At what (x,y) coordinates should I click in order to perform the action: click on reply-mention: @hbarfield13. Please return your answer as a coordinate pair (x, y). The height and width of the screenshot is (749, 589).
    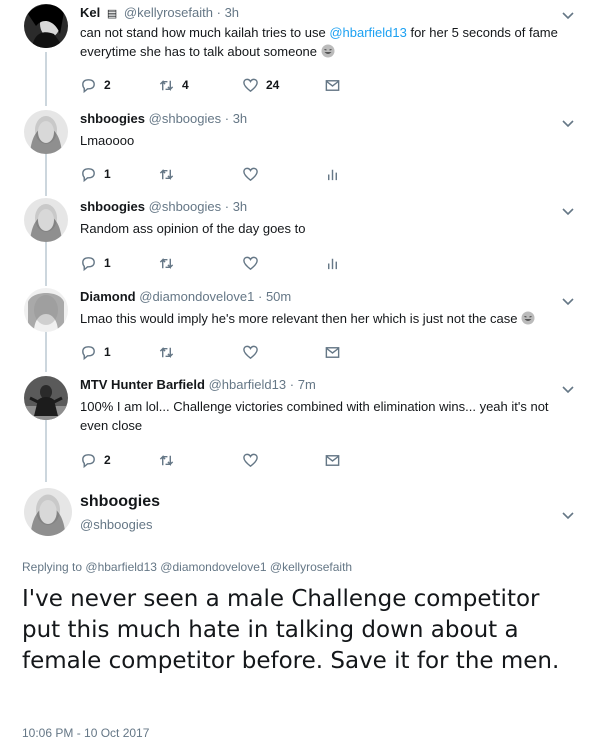
    Looking at the image, I should click on (121, 567).